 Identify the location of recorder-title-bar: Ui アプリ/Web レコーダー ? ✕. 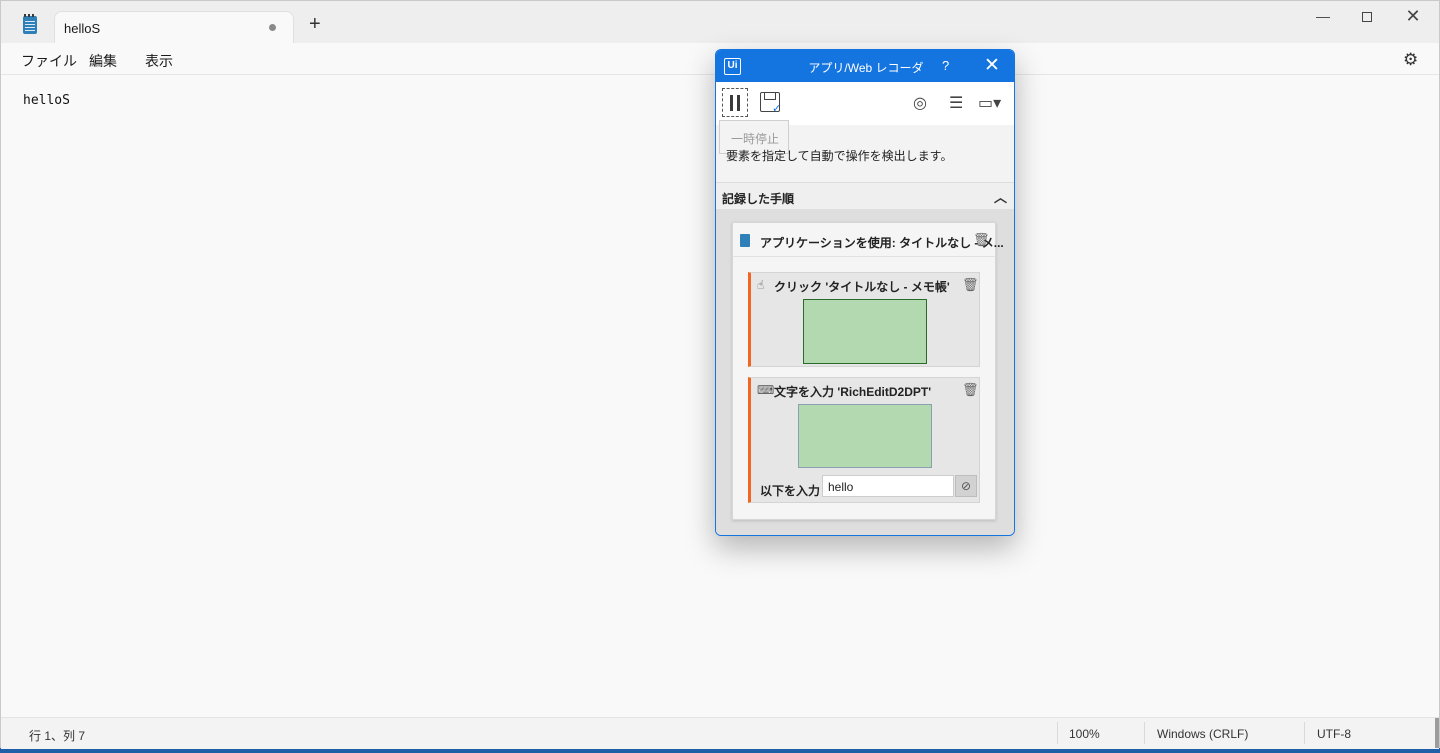
(865, 71).